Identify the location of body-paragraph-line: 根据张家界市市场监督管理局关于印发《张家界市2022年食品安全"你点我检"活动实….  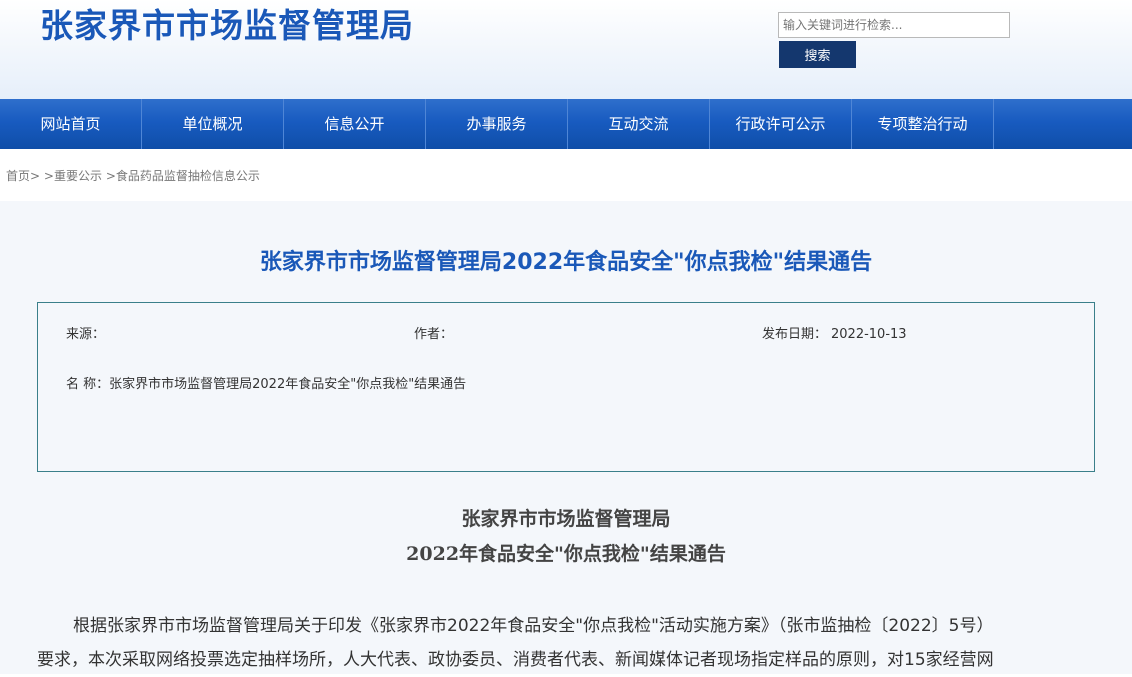
(533, 626).